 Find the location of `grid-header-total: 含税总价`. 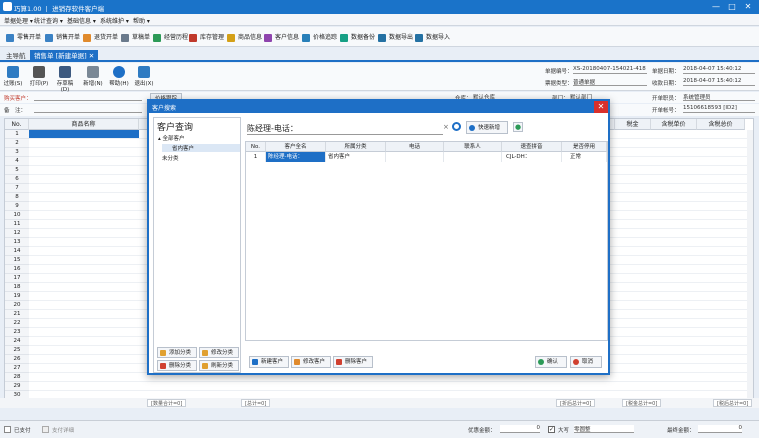

grid-header-total: 含税总价 is located at coordinates (721, 124).